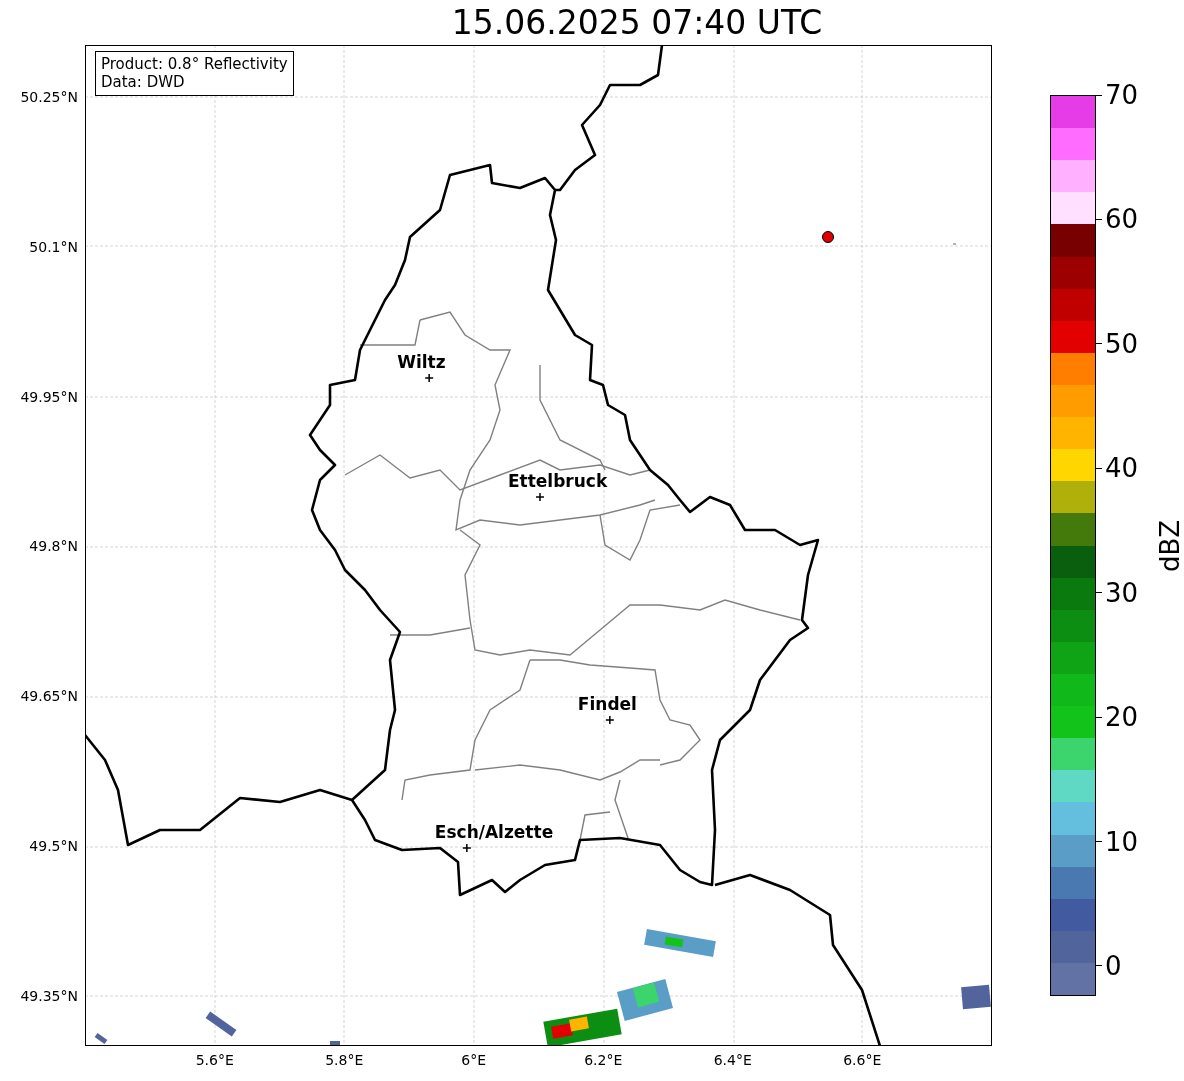 Image resolution: width=1184 pixels, height=1081 pixels. Describe the element at coordinates (1122, 468) in the screenshot. I see `colorbar-tick-label: 40` at that location.